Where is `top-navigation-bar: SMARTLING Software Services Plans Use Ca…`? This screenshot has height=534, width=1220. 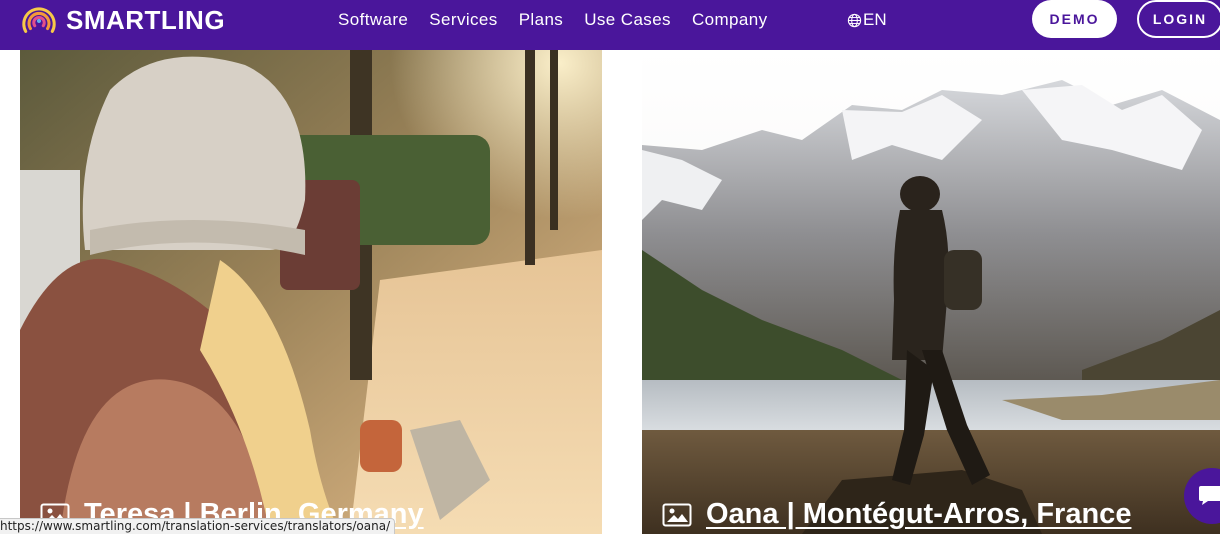 top-navigation-bar: SMARTLING Software Services Plans Use Ca… is located at coordinates (610, 25).